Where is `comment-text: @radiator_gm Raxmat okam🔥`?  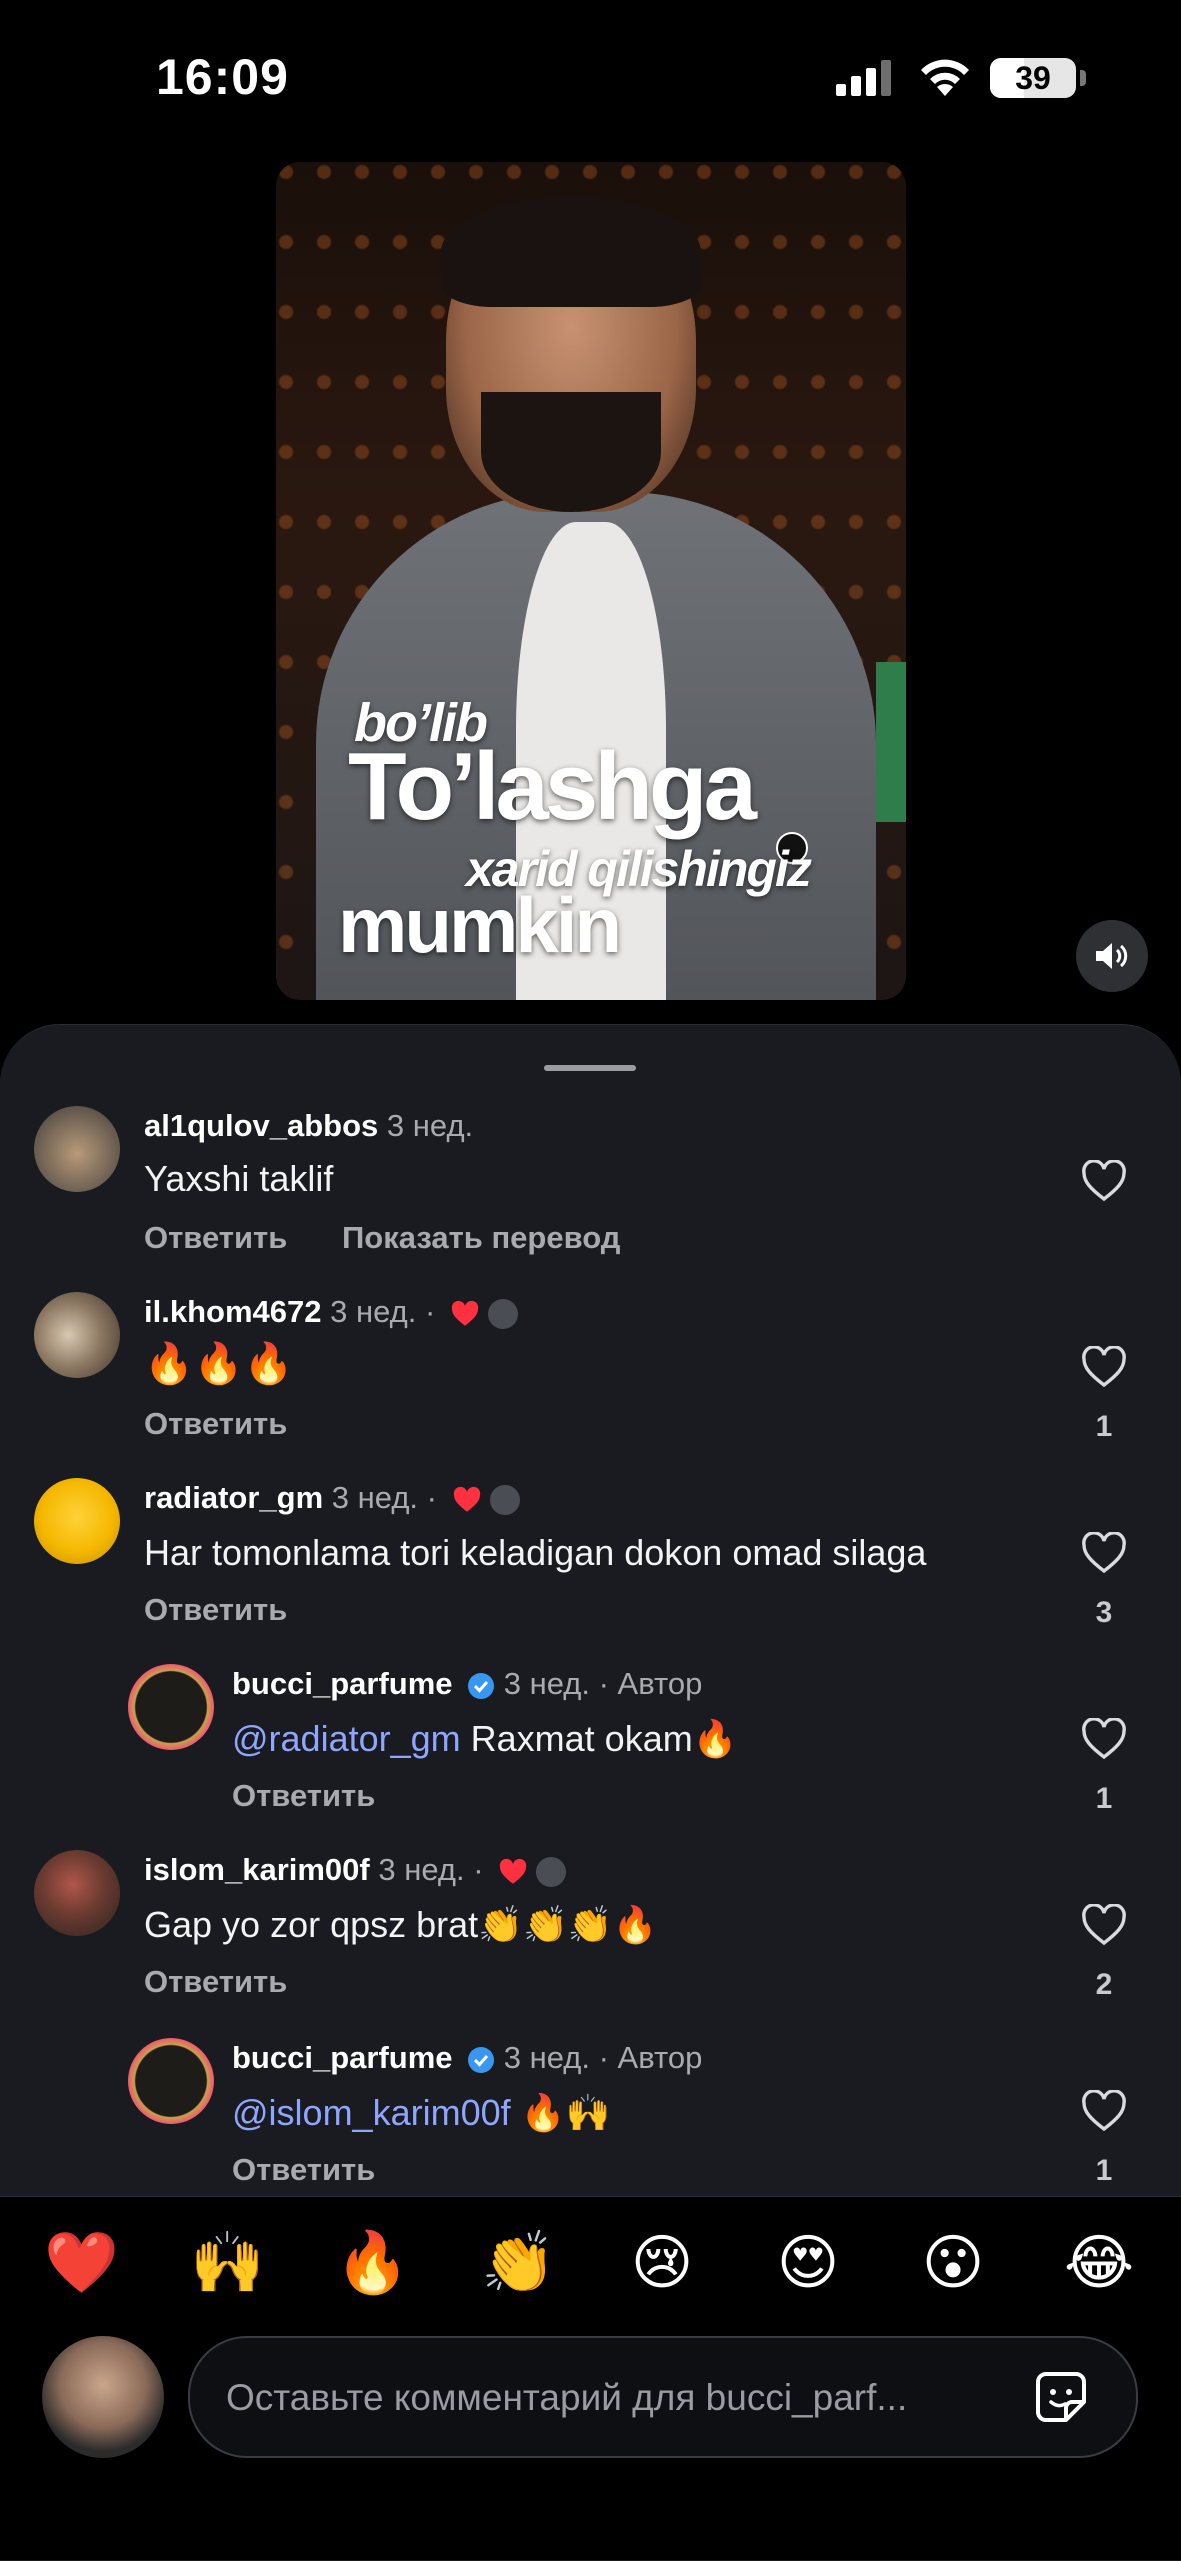
comment-text: @radiator_gm Raxmat okam🔥 is located at coordinates (485, 1739).